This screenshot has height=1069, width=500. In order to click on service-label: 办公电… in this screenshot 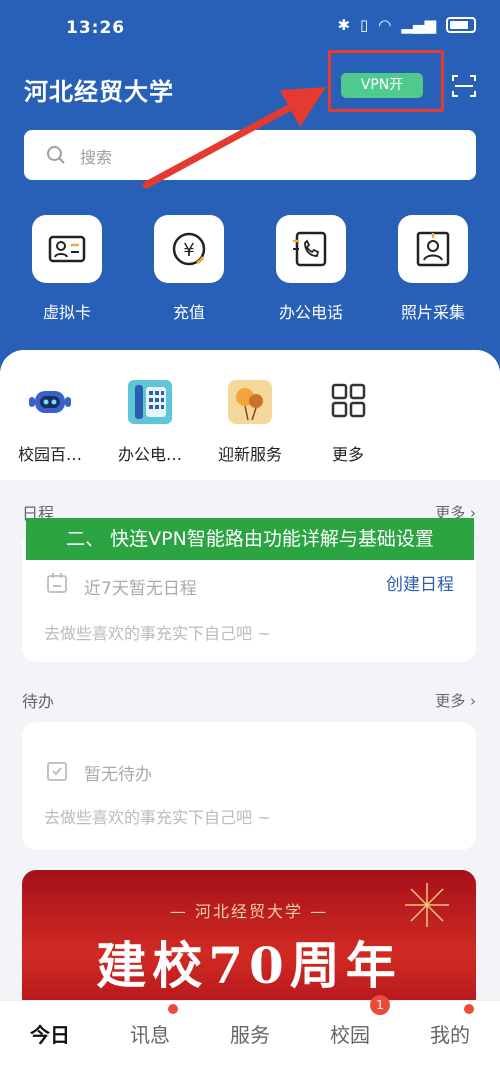, I will do `click(149, 454)`.